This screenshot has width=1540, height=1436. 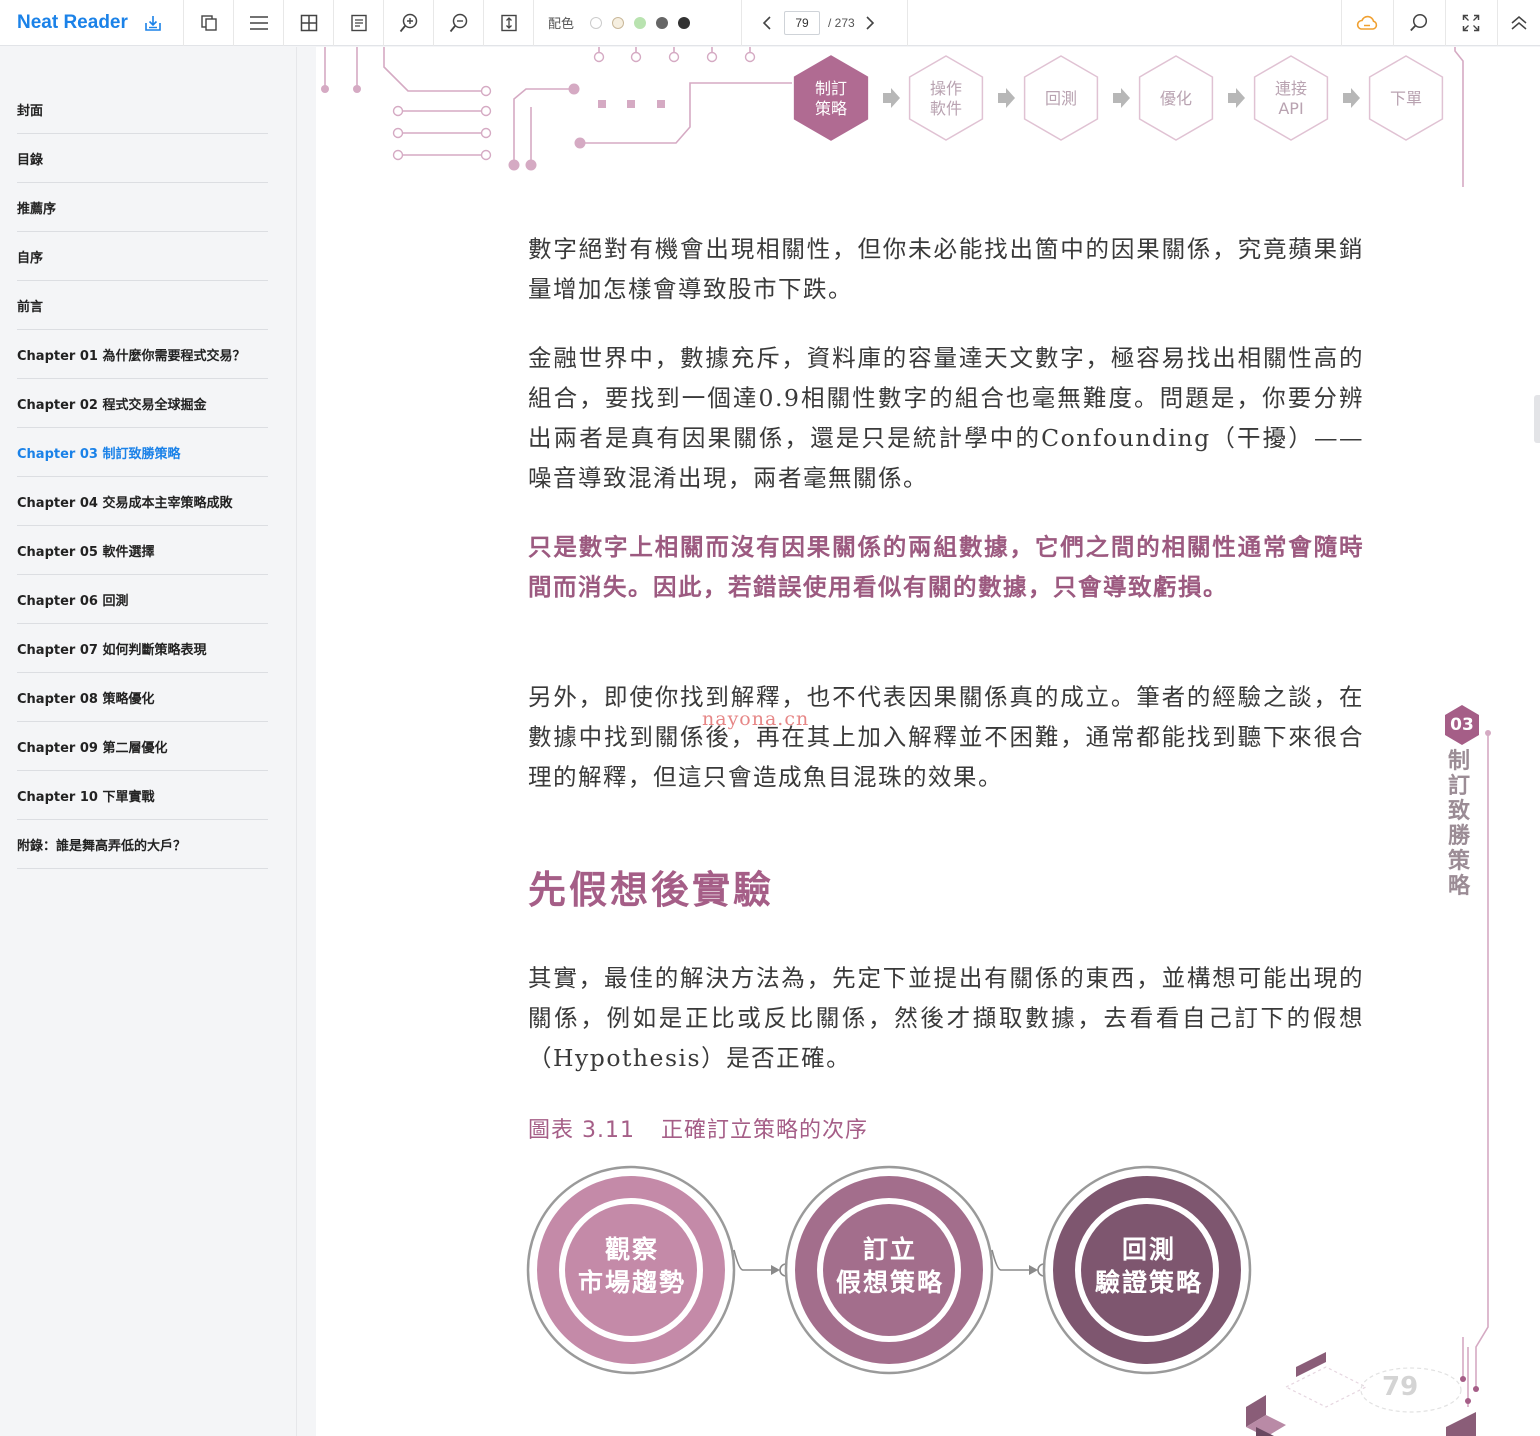 What do you see at coordinates (561, 24) in the screenshot?
I see `color-scheme-label: 配色` at bounding box center [561, 24].